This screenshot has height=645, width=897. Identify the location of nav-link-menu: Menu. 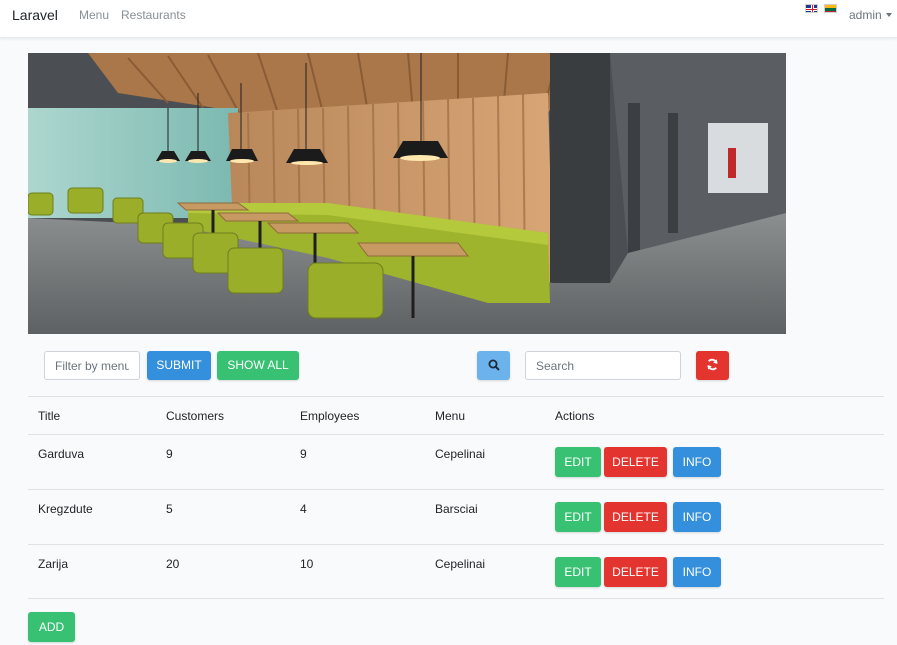
(94, 15).